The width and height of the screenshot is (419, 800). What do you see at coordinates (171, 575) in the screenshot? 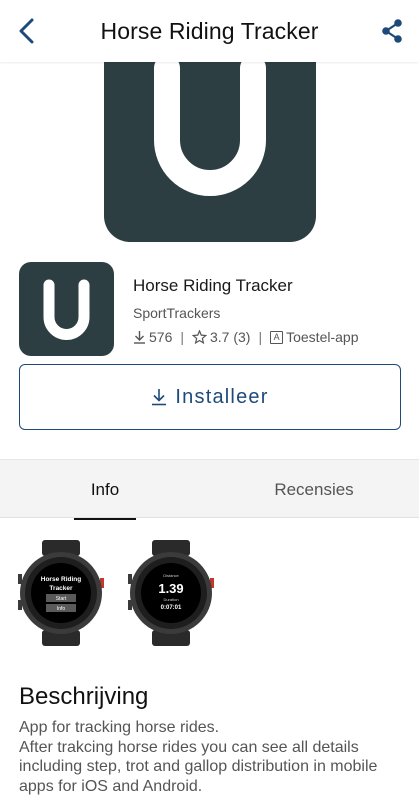
I see `watch-distance-label: Distance` at bounding box center [171, 575].